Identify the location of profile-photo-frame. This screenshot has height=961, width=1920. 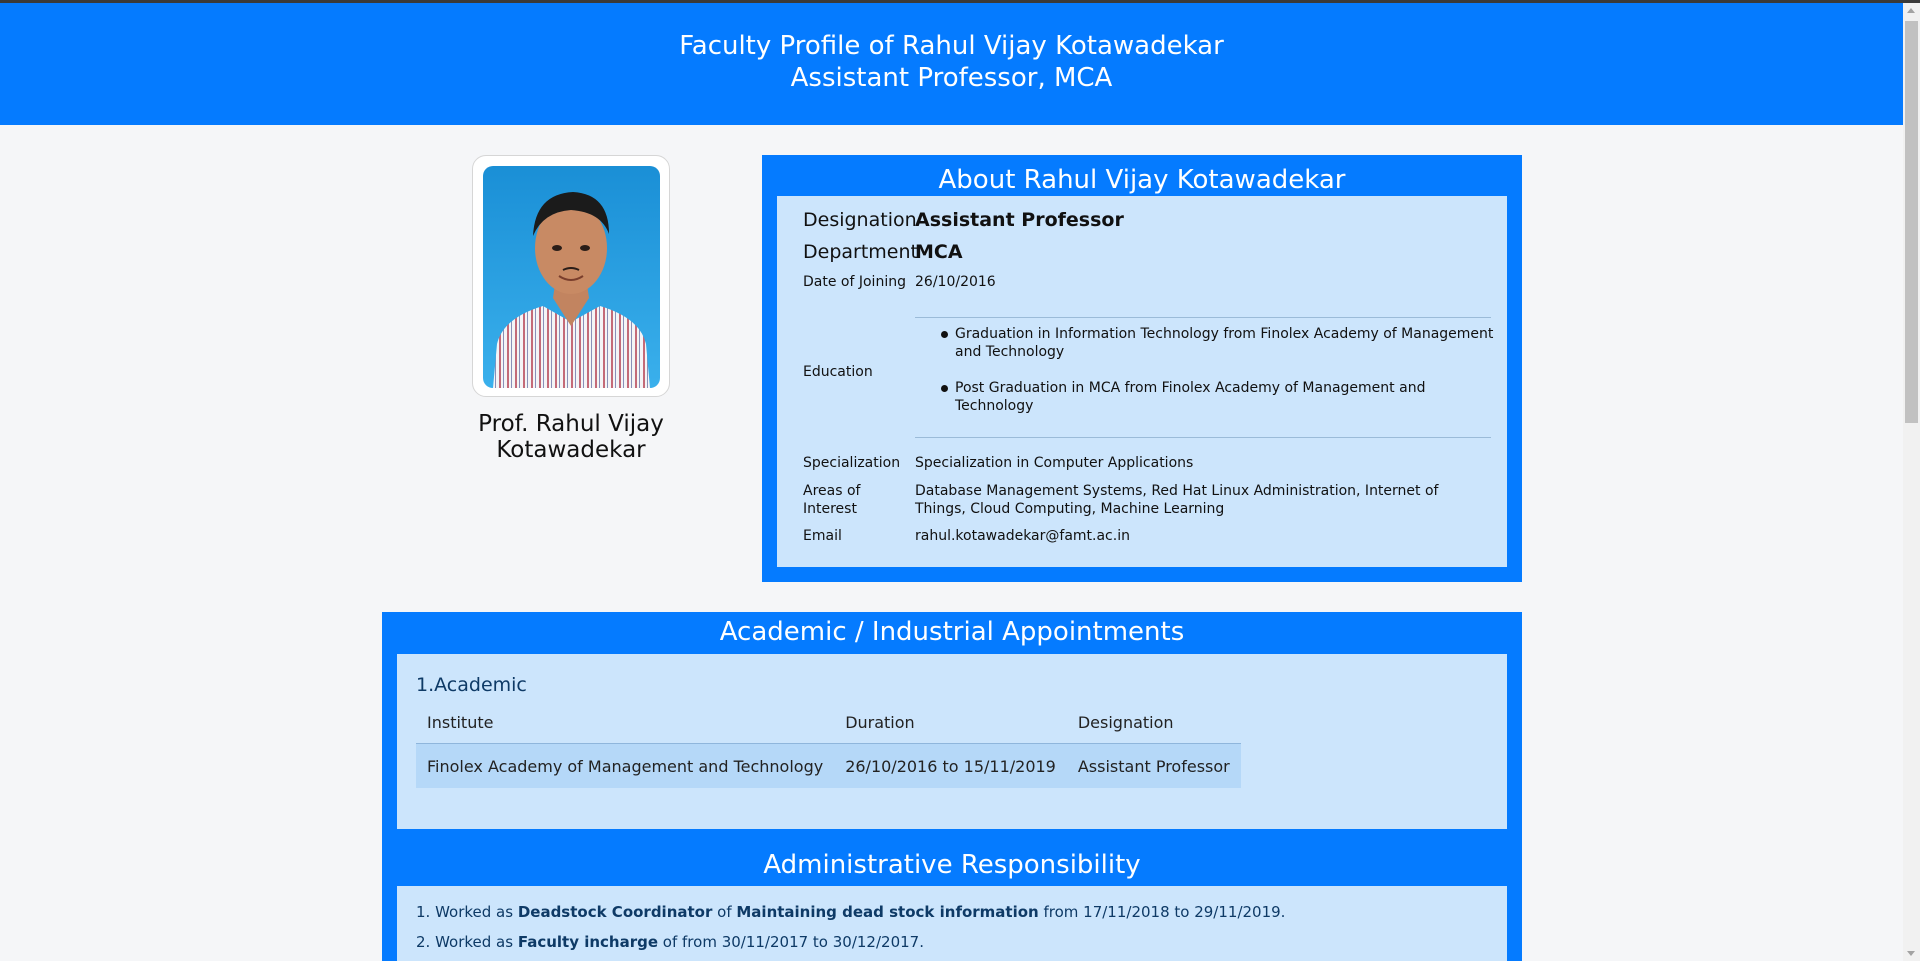
(571, 276).